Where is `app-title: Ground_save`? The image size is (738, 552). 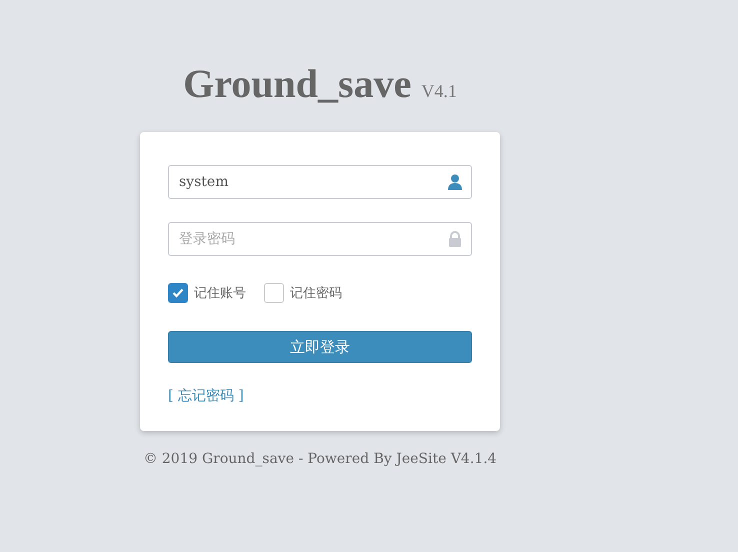
app-title: Ground_save is located at coordinates (297, 83).